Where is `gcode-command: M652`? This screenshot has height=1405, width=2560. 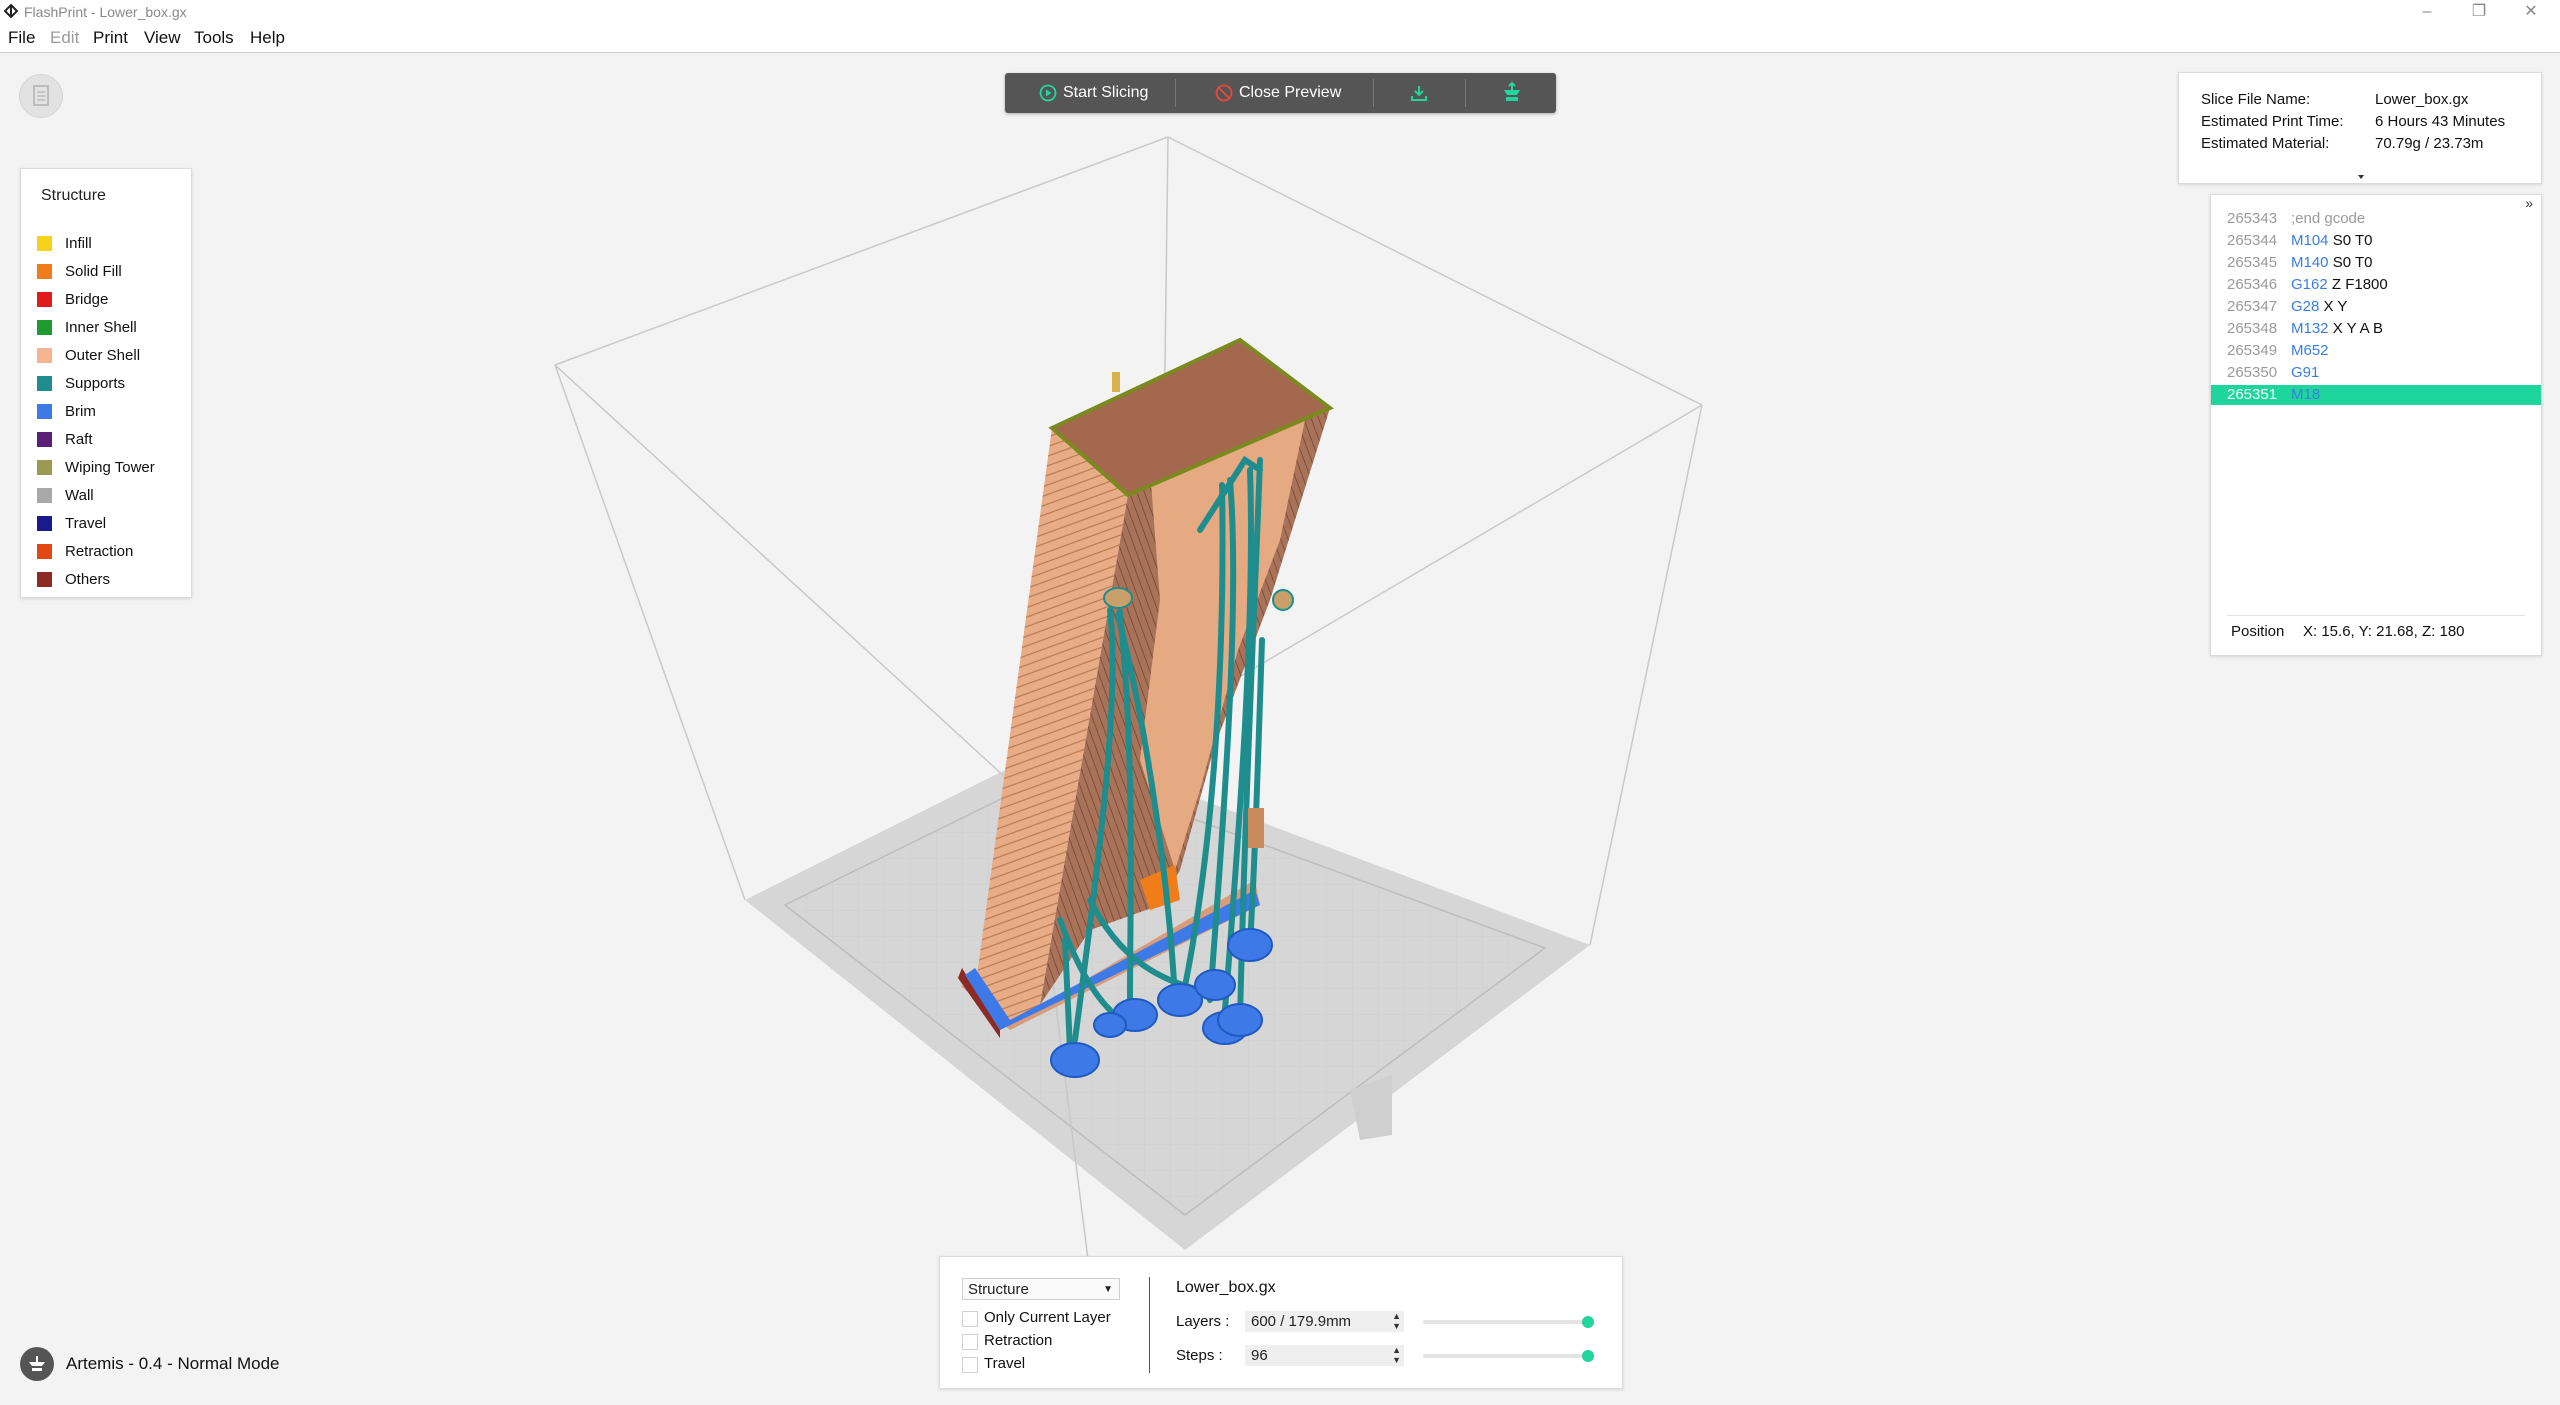 gcode-command: M652 is located at coordinates (2310, 351).